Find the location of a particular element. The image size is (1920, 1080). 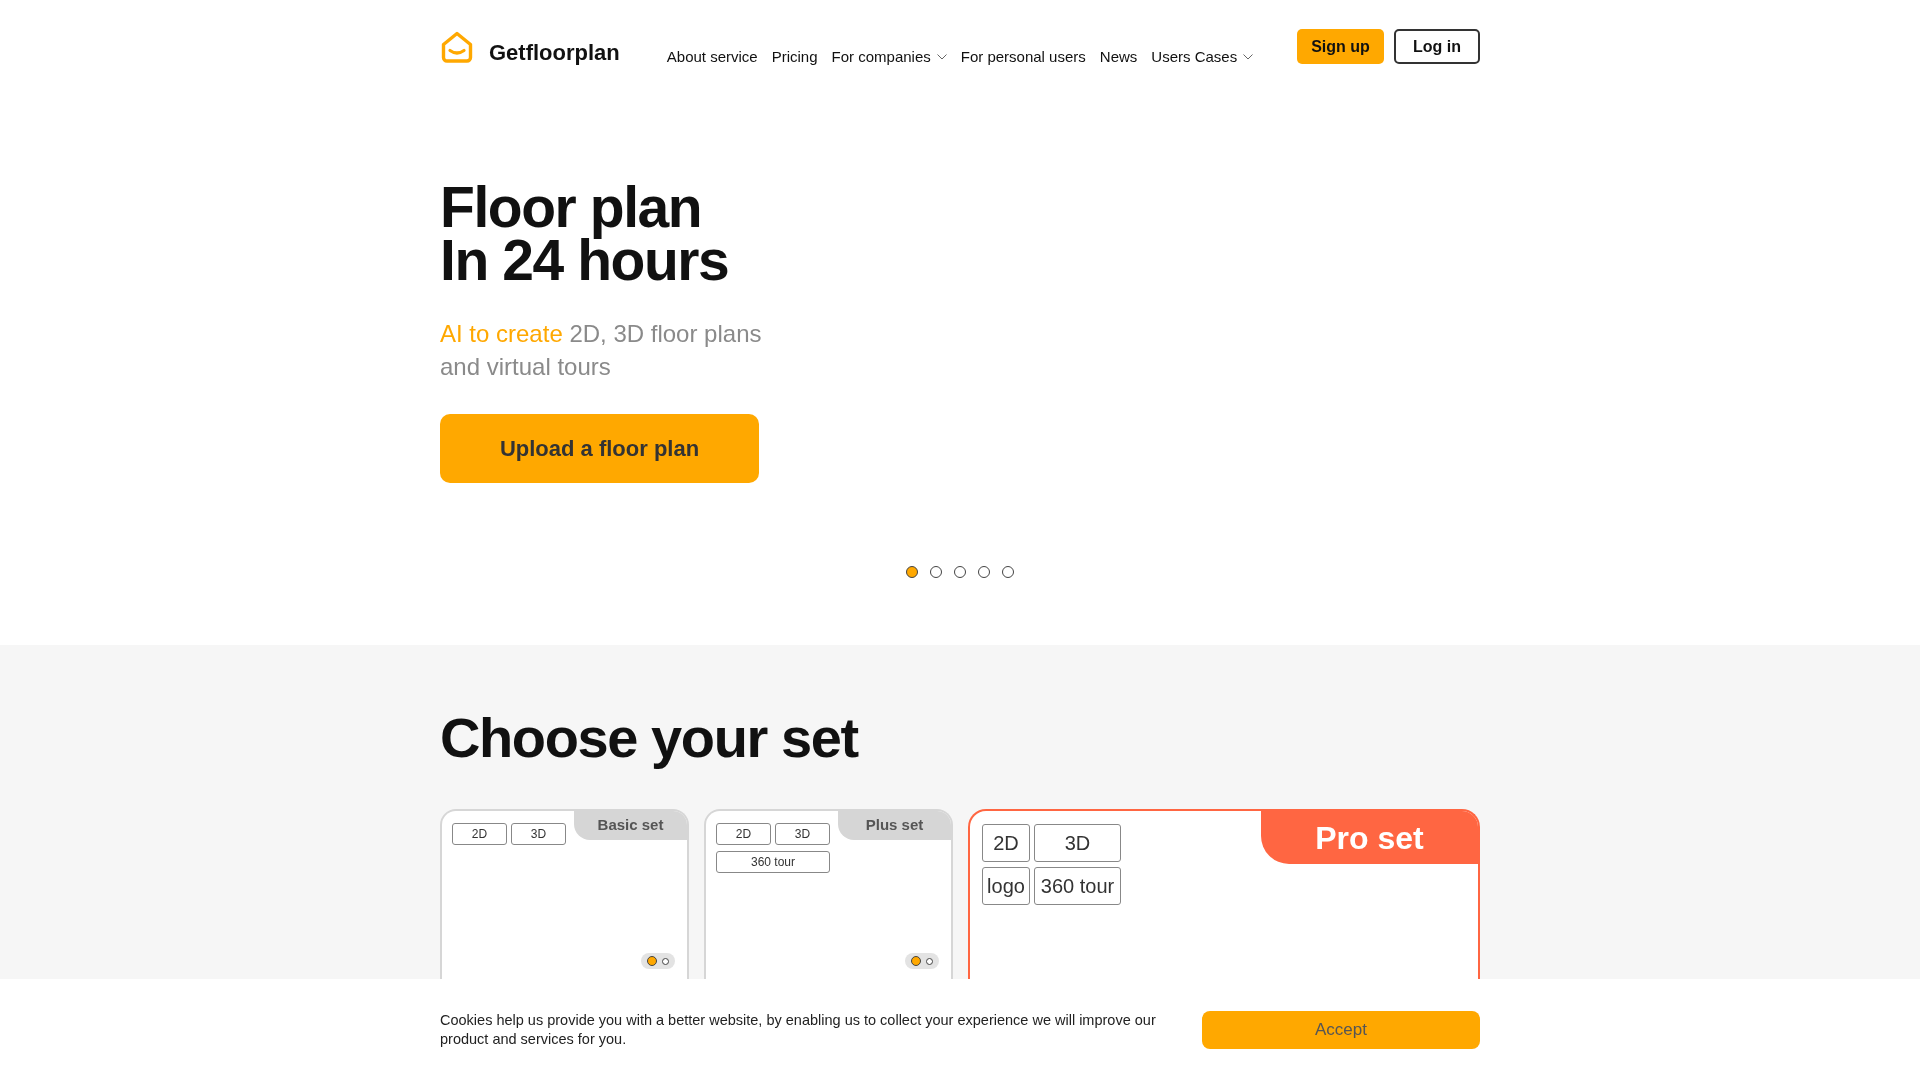

set-name-label: Basic set is located at coordinates (630, 825).